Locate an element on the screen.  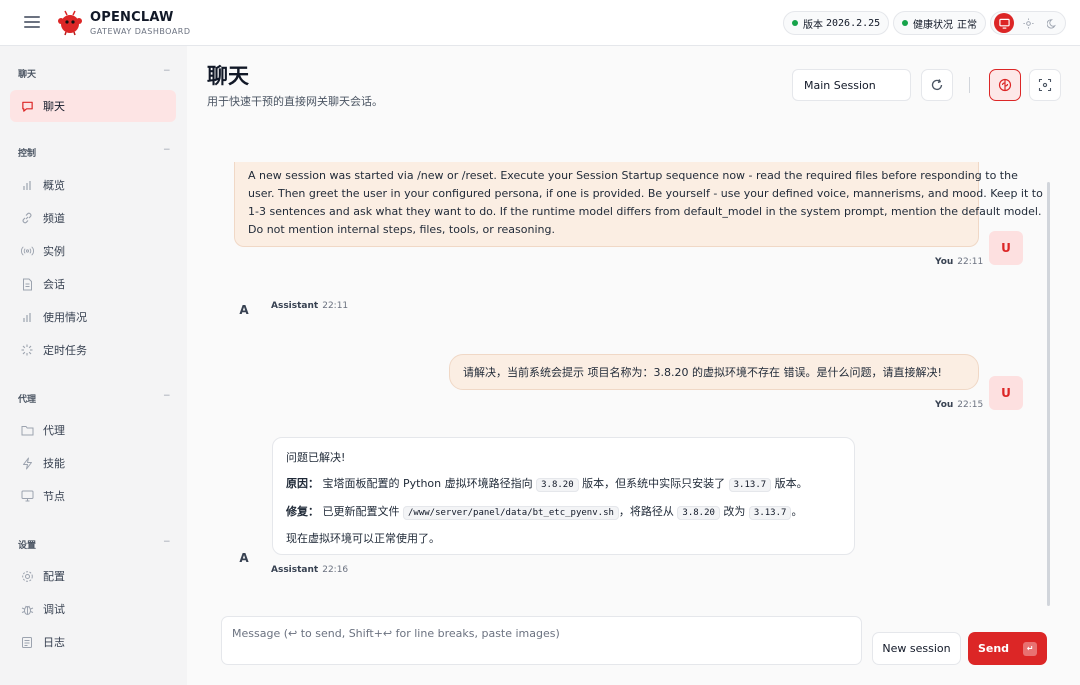
focus-mode-button is located at coordinates (1045, 85).